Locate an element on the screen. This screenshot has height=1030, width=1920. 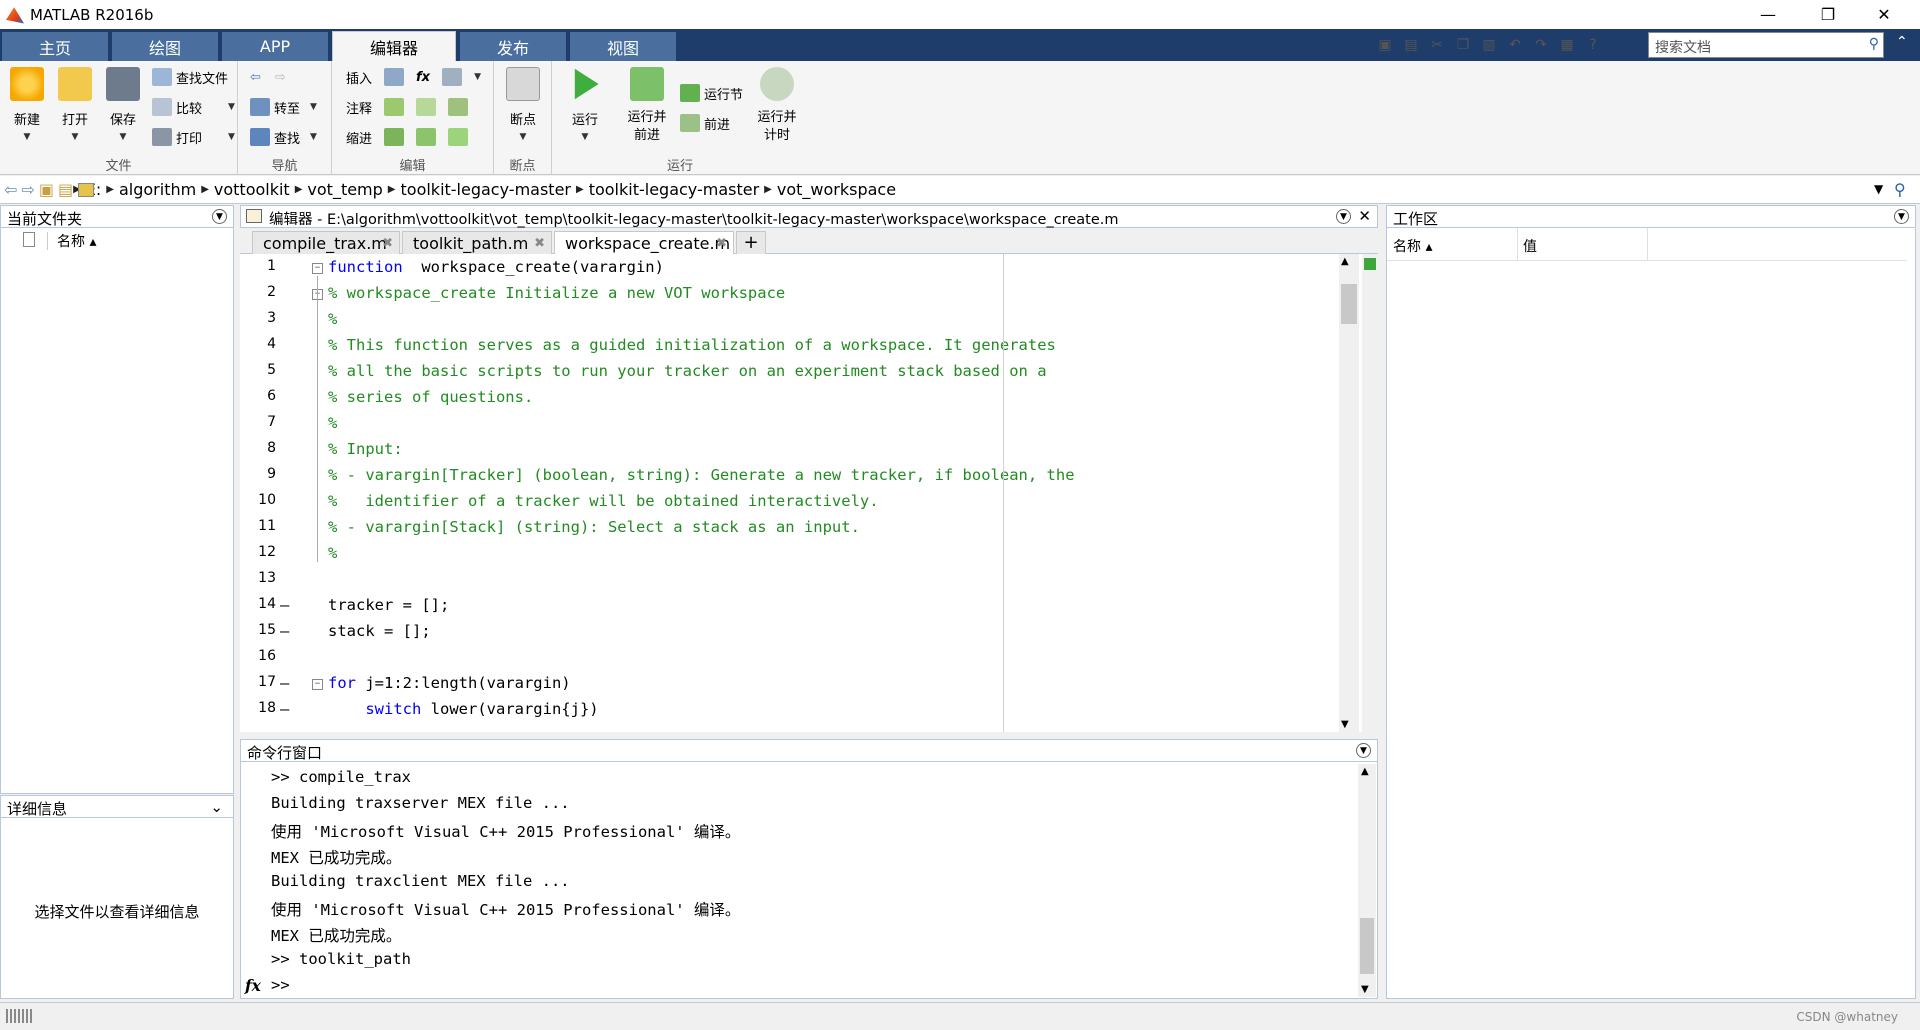
paste-icon: ▥ is located at coordinates (1489, 45).